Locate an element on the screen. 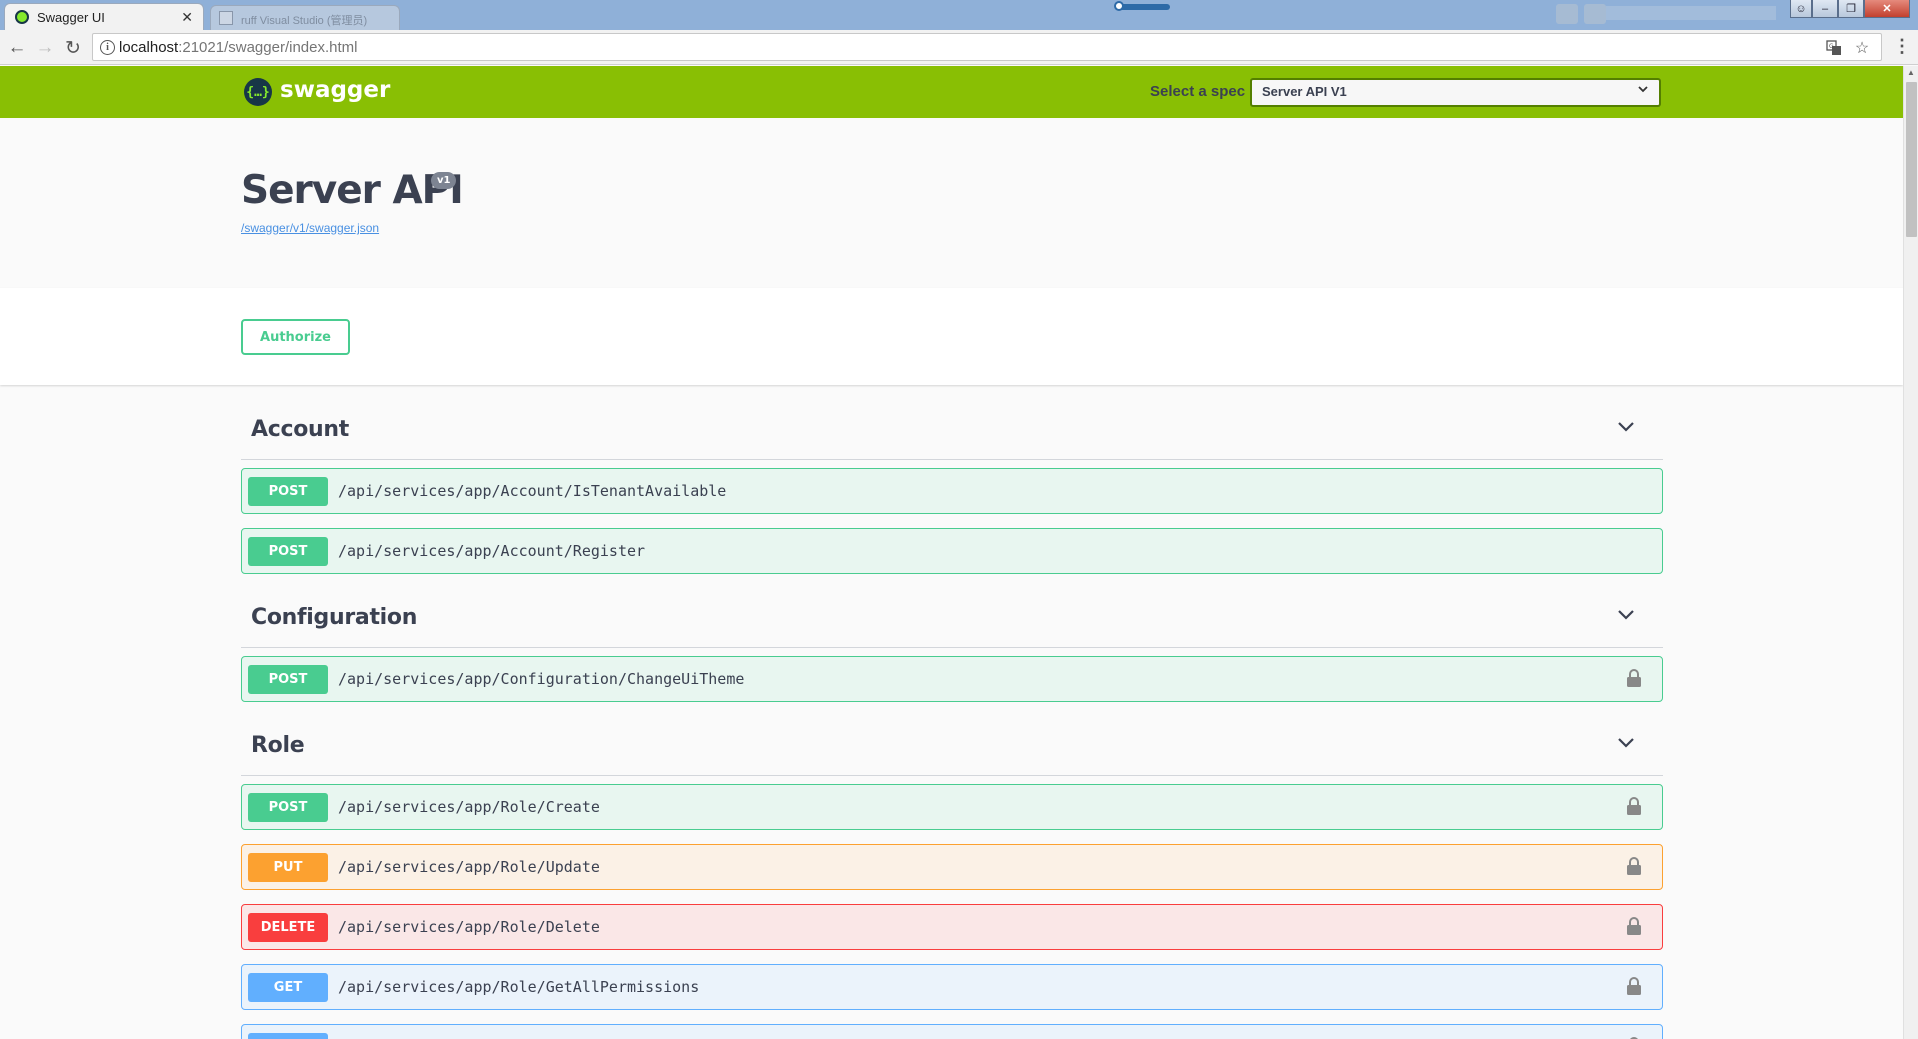  swagger-logo-text: swagger is located at coordinates (335, 90).